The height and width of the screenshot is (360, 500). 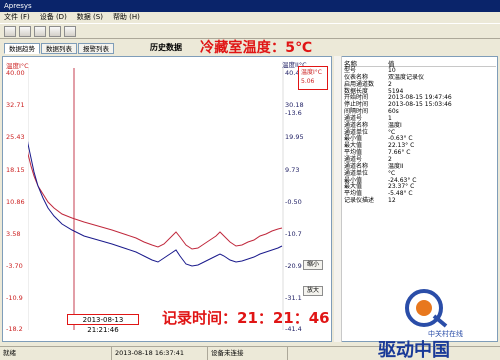 What do you see at coordinates (294, 137) in the screenshot?
I see `right-tick: 19.95` at bounding box center [294, 137].